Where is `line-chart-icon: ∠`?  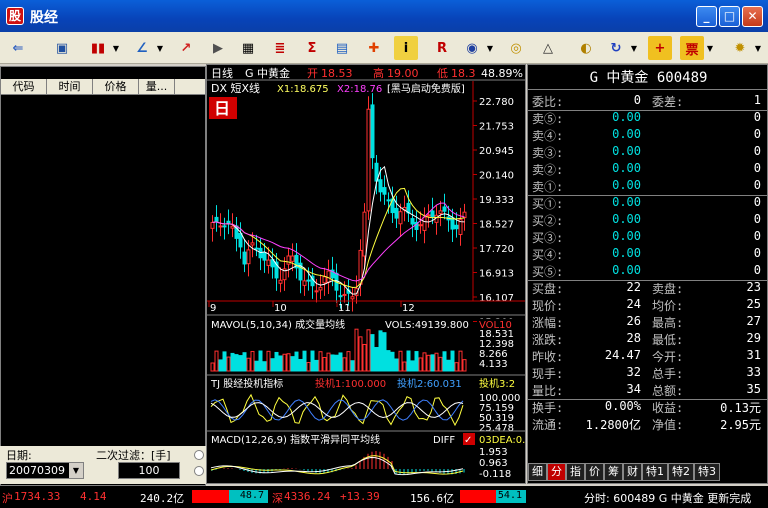 line-chart-icon: ∠ is located at coordinates (142, 48).